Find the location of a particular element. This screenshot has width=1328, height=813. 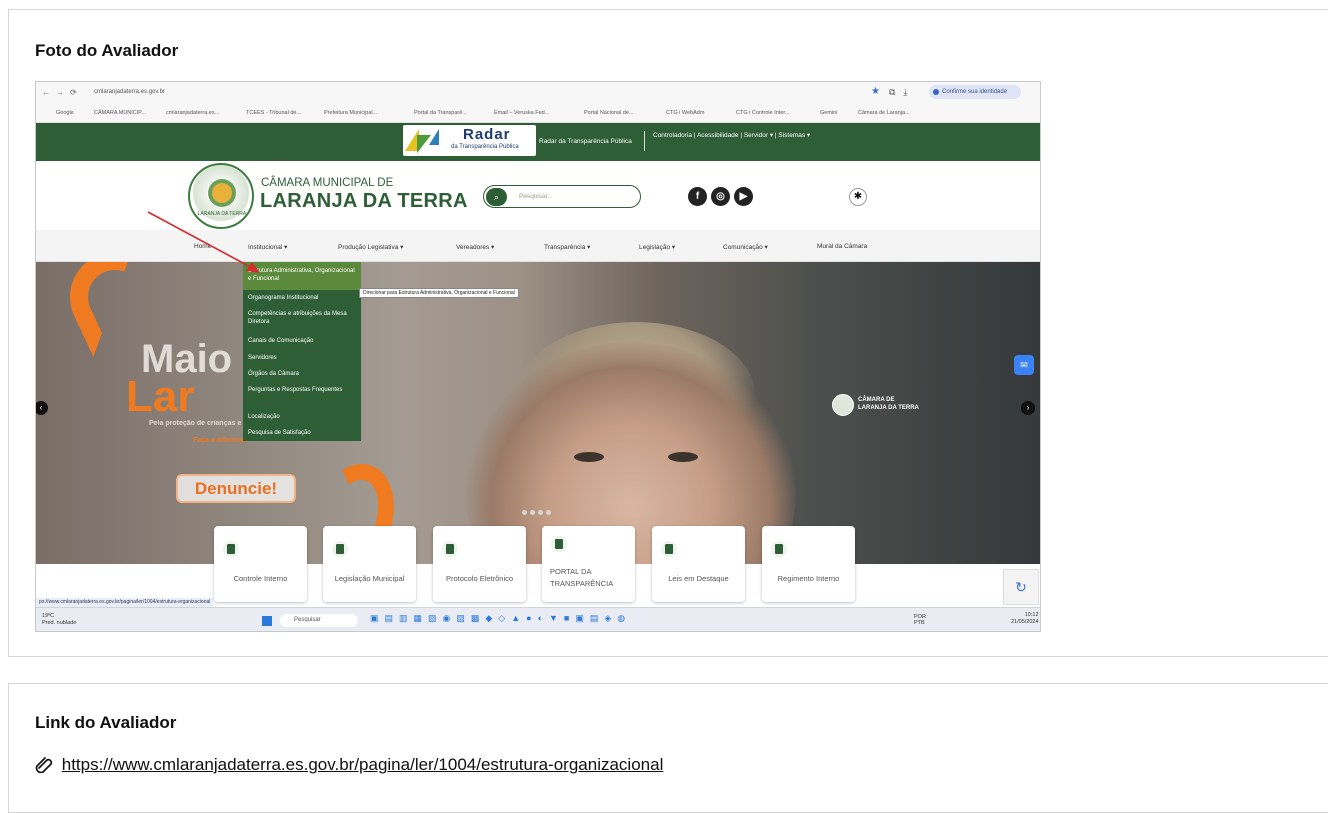

bookmark-item: Google is located at coordinates (65, 113).